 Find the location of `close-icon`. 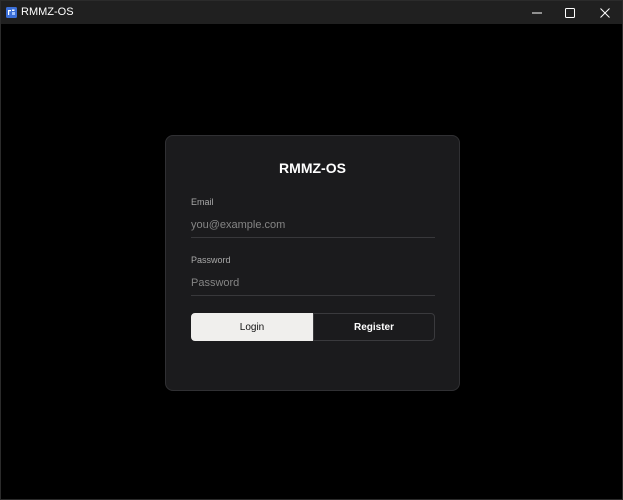

close-icon is located at coordinates (605, 12).